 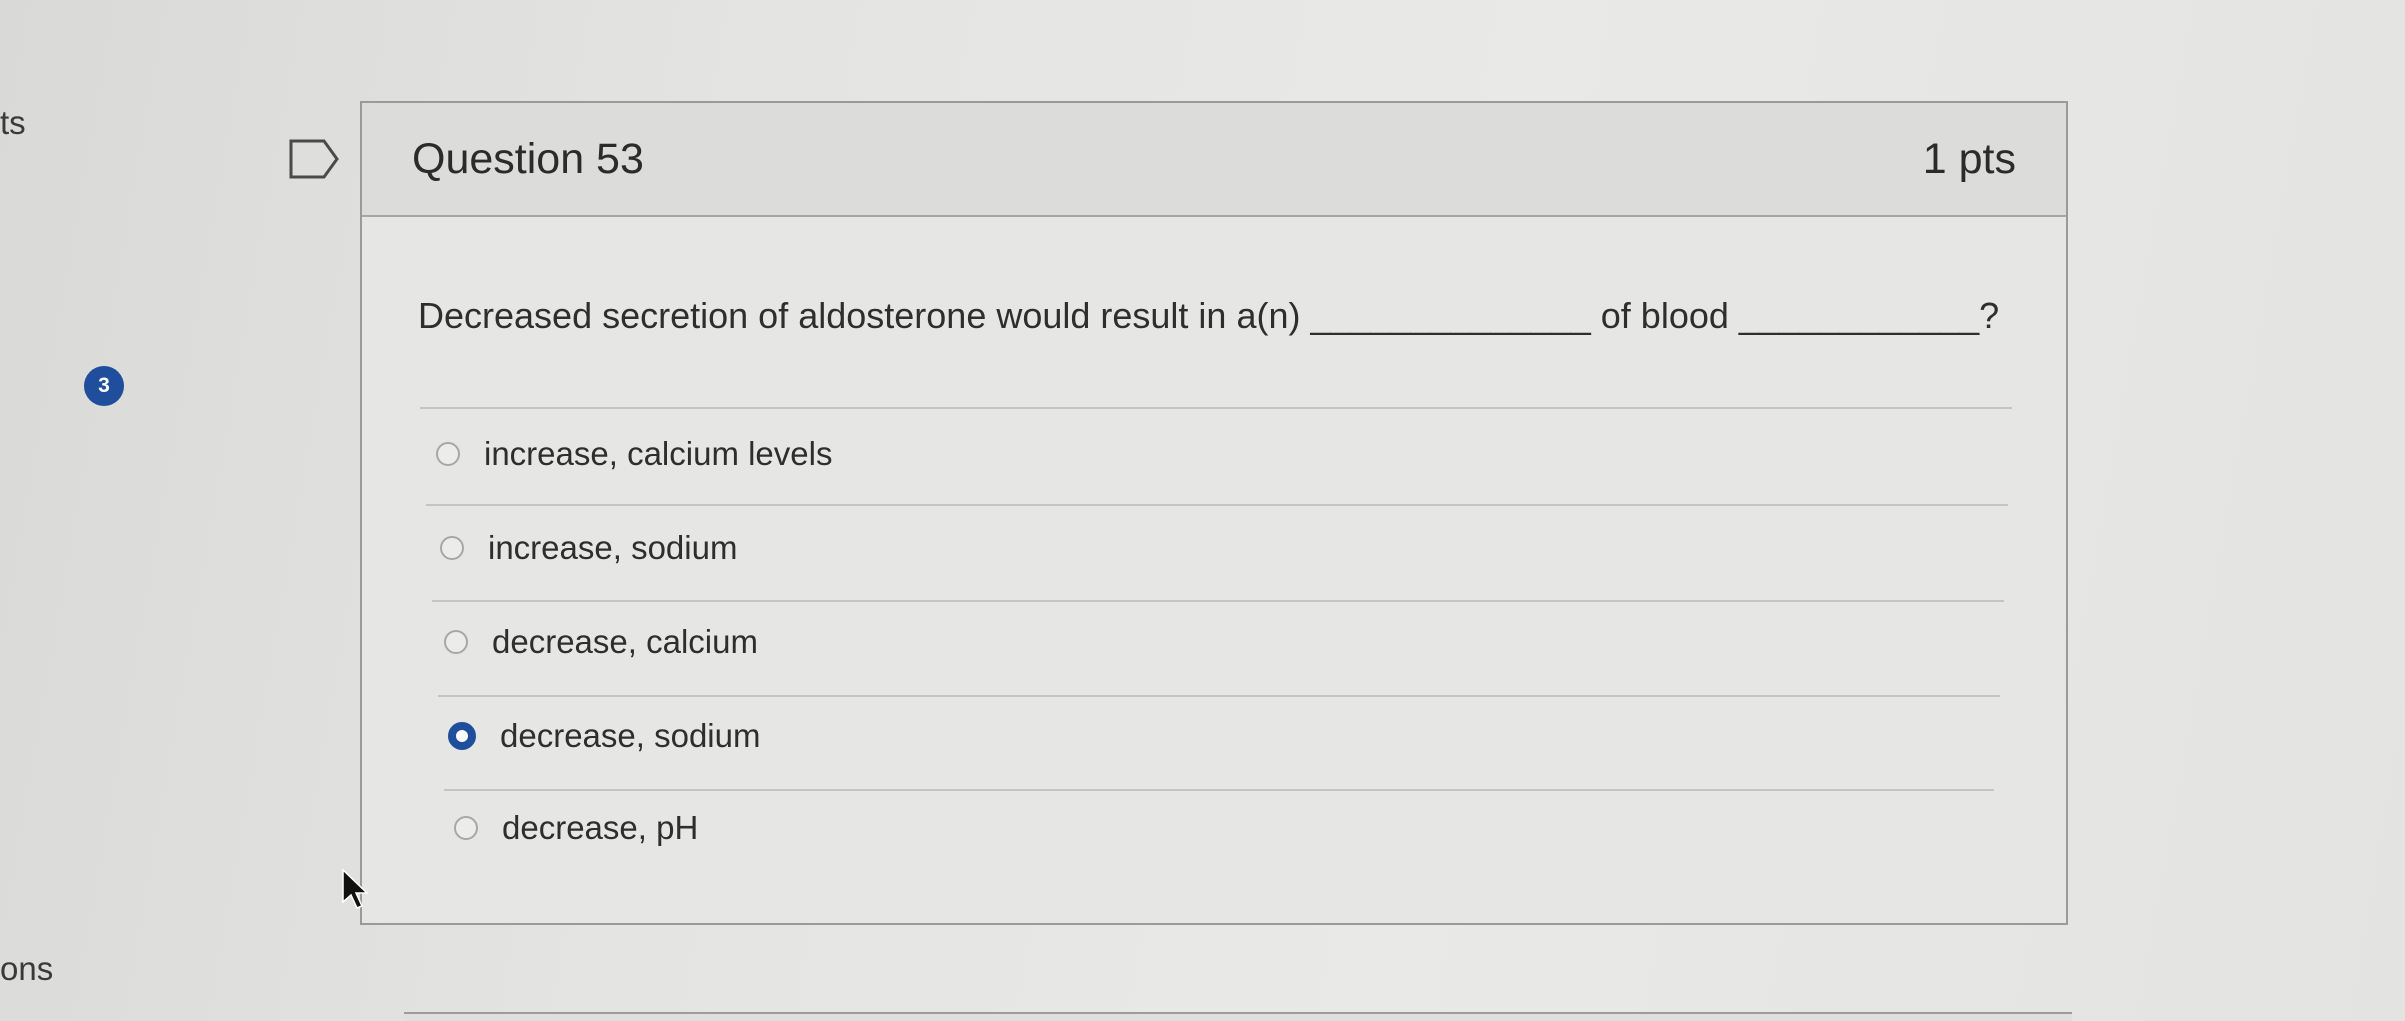 What do you see at coordinates (355, 888) in the screenshot?
I see `mouse-pointer-icon` at bounding box center [355, 888].